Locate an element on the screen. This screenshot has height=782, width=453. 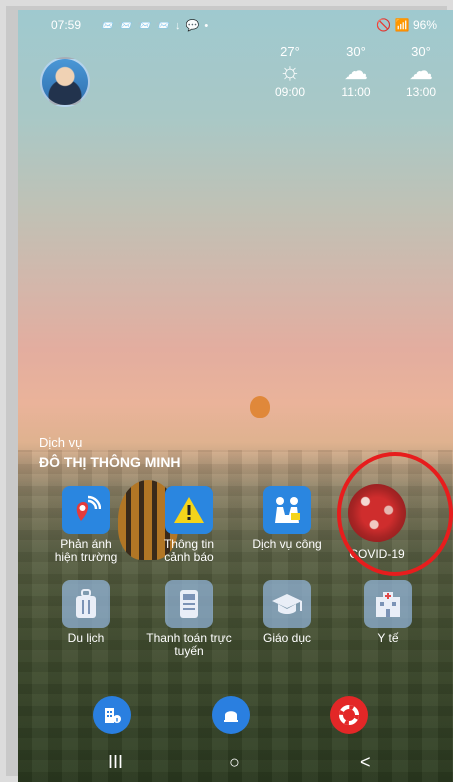
notification-button is located at coordinates (231, 715).